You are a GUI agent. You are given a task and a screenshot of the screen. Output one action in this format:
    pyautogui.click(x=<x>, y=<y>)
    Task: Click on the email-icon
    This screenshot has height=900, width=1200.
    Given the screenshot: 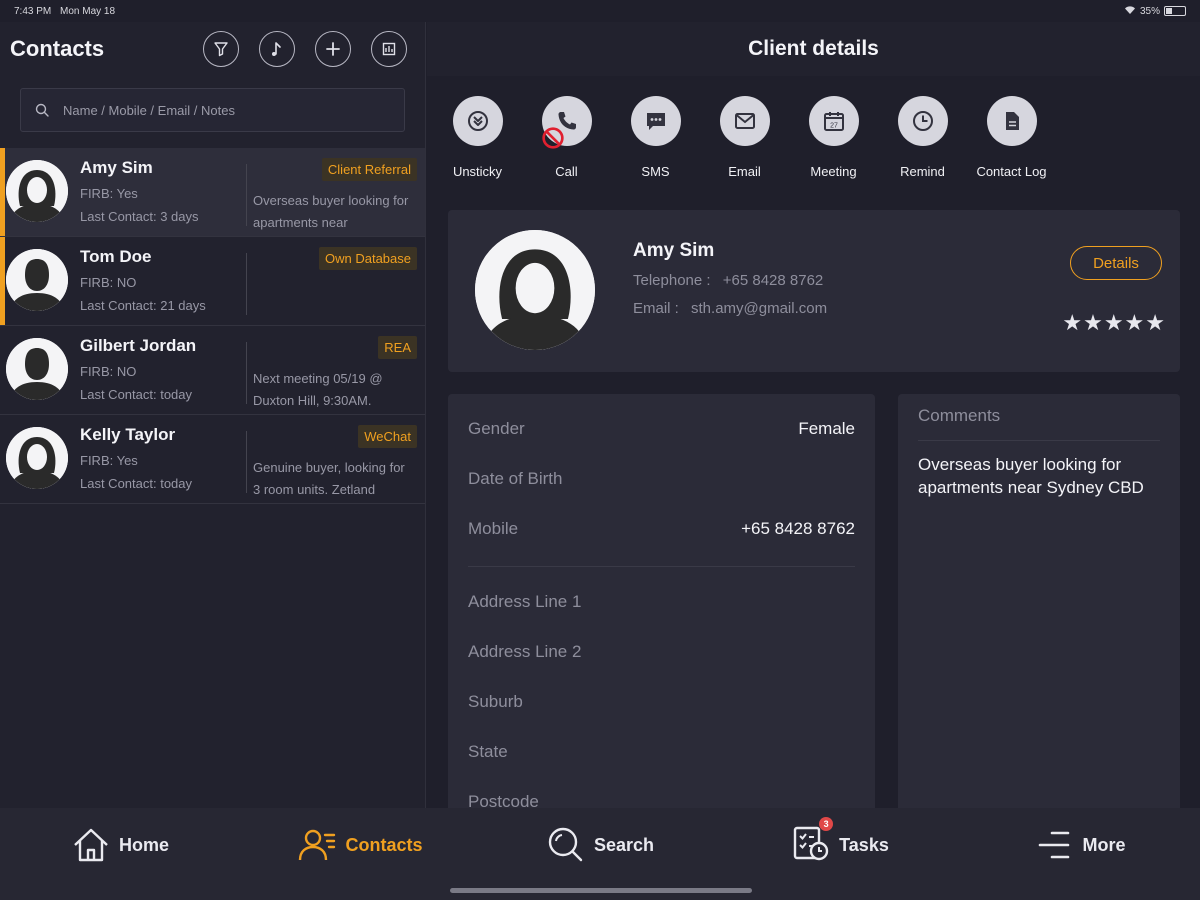 What is the action you would take?
    pyautogui.click(x=744, y=121)
    